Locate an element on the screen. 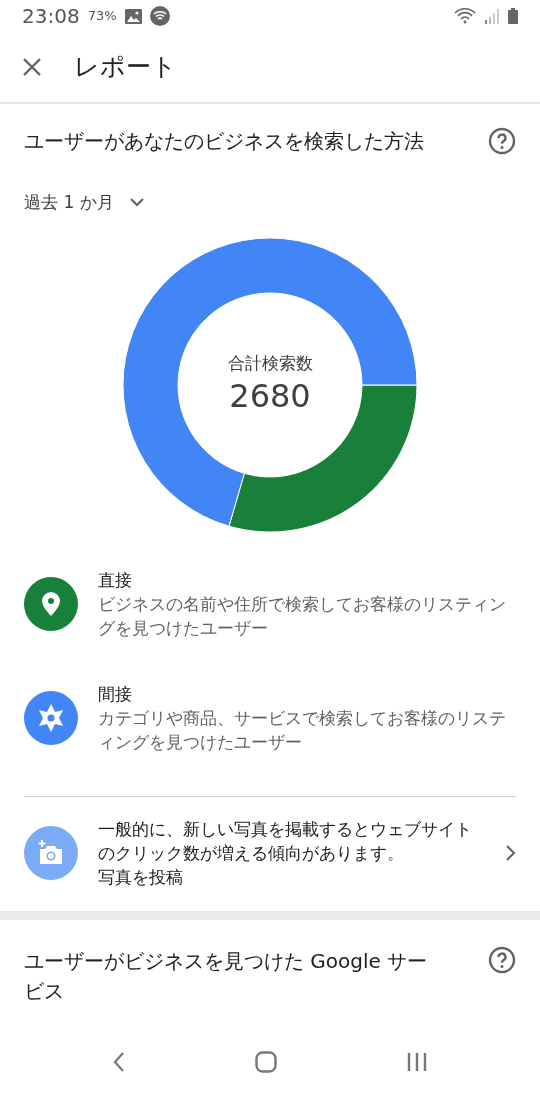 The width and height of the screenshot is (540, 1110). legend-description: カテゴリや商品、サービスで検索してお客様のリスティングを見つけたユーザー is located at coordinates (302, 730).